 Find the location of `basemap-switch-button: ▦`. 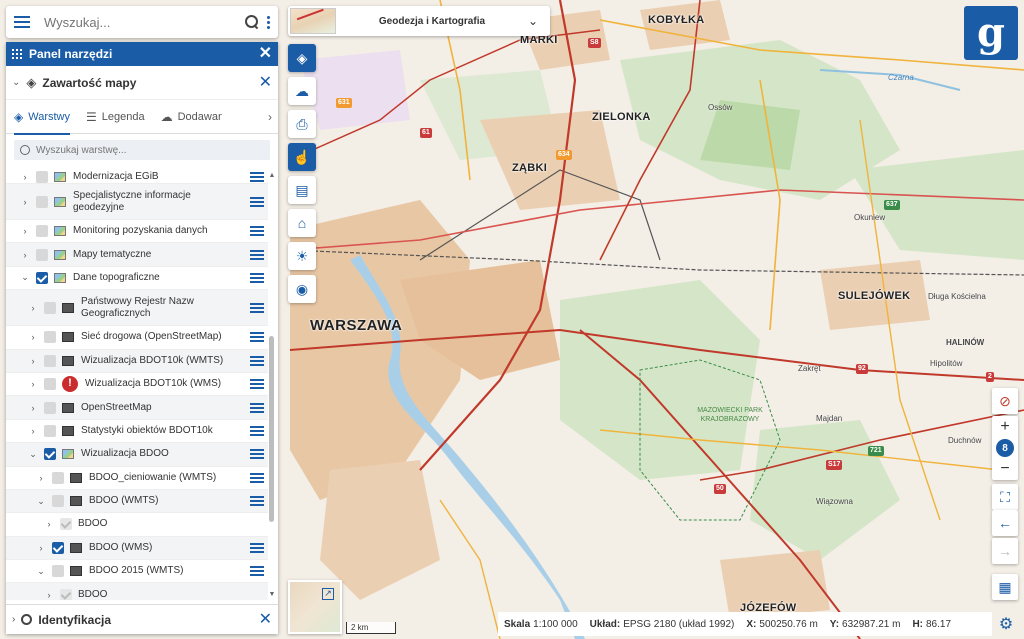

basemap-switch-button: ▦ is located at coordinates (1005, 587).